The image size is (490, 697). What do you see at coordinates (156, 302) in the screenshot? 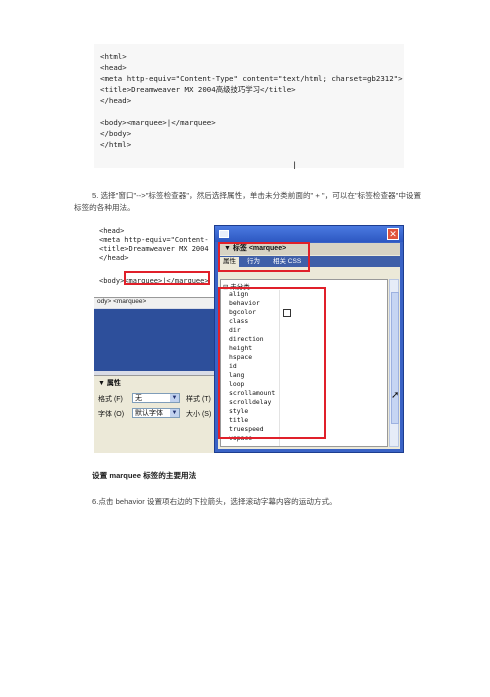
I see `tag-selector-bar: ody> <marquee>` at bounding box center [156, 302].